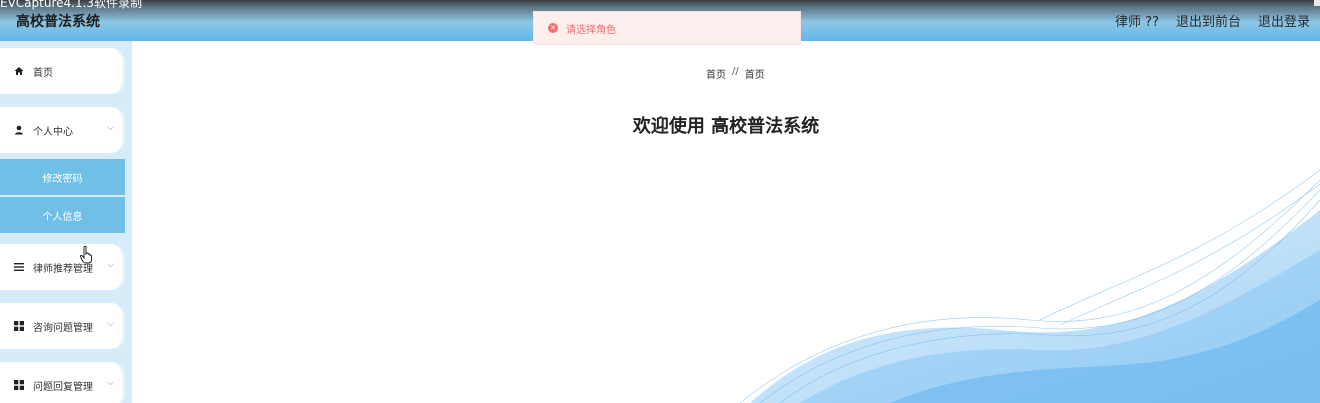  I want to click on current-user-link: 律师 ??, so click(1137, 20).